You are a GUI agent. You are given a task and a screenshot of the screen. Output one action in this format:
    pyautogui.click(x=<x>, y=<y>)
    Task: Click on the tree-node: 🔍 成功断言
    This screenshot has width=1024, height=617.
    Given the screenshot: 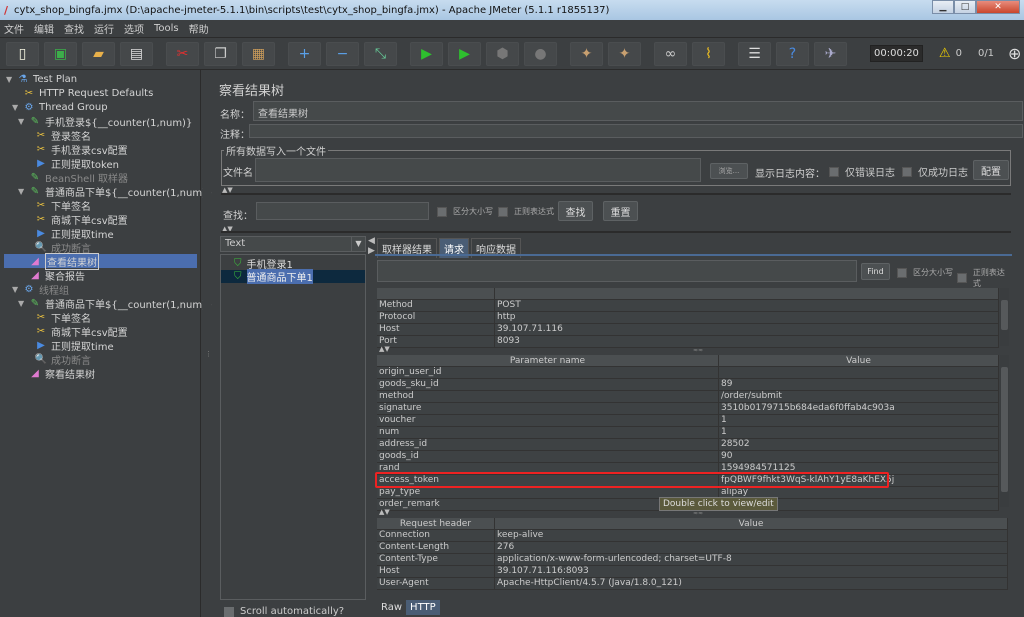 What is the action you would take?
    pyautogui.click(x=47, y=359)
    